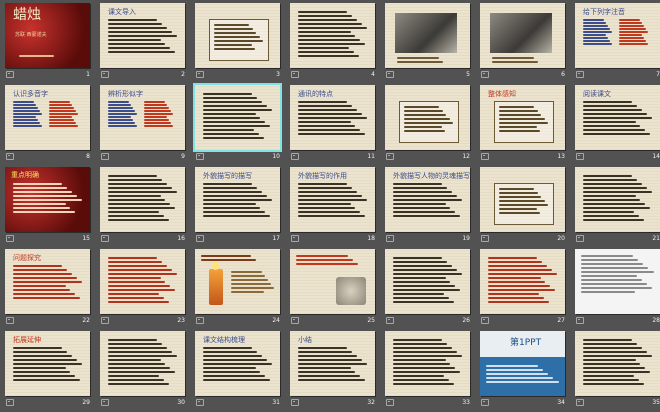  What do you see at coordinates (332, 199) in the screenshot?
I see `slide-thumbnail: 外貌描写的作用` at bounding box center [332, 199].